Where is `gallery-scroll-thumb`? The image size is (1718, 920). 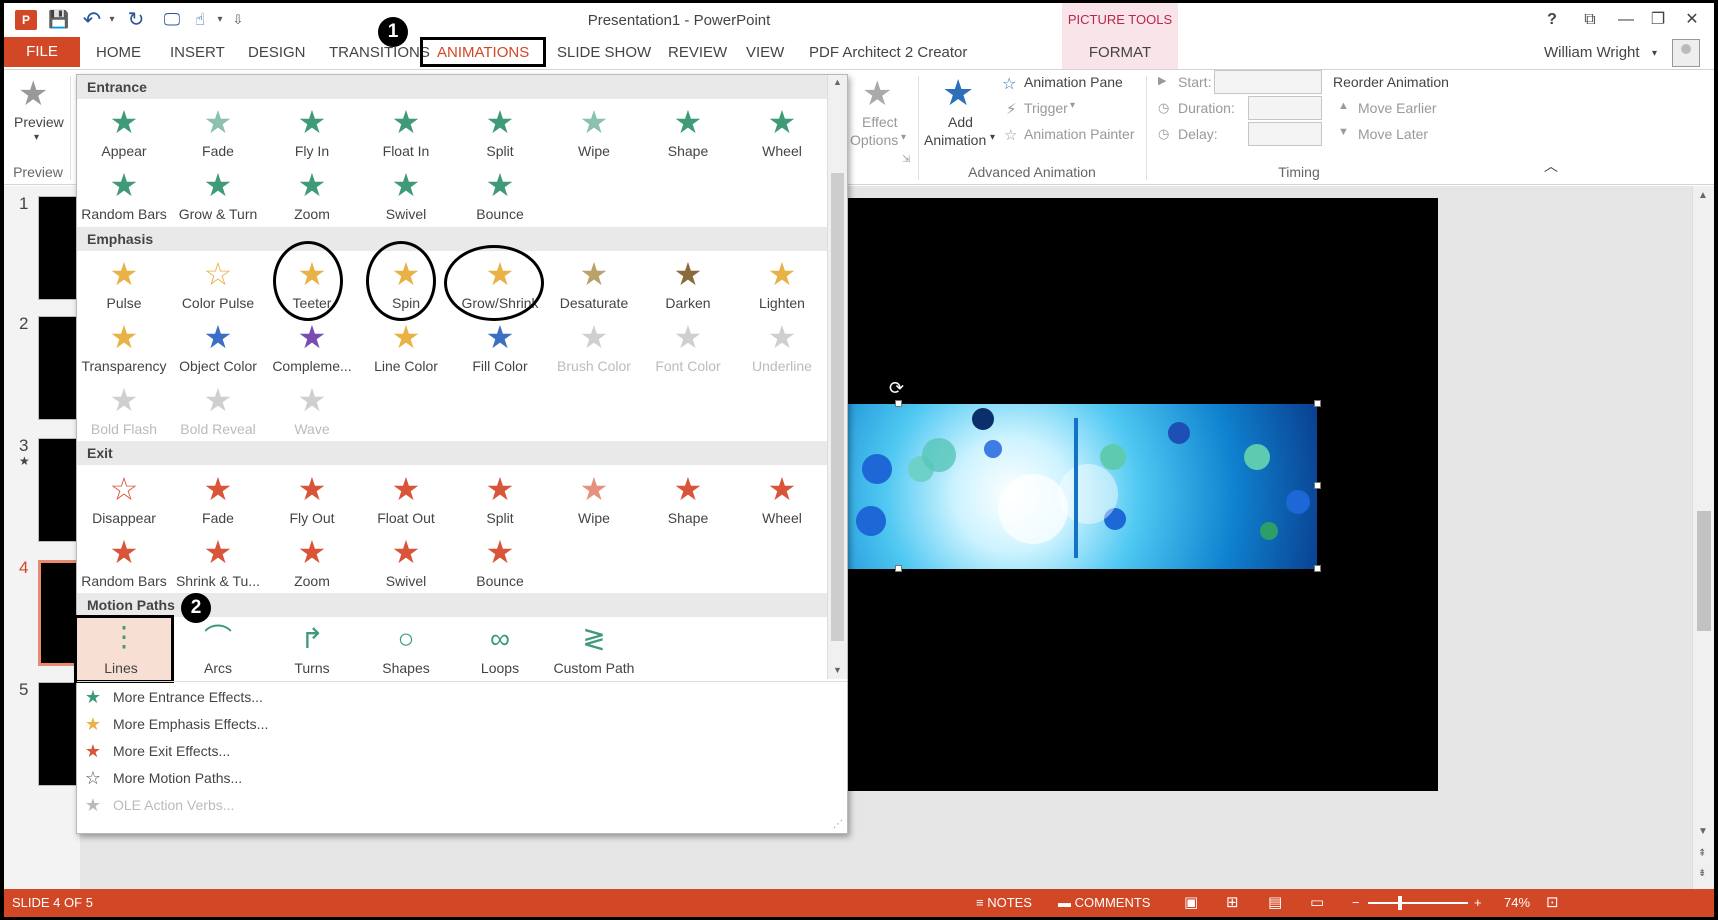 gallery-scroll-thumb is located at coordinates (837, 407).